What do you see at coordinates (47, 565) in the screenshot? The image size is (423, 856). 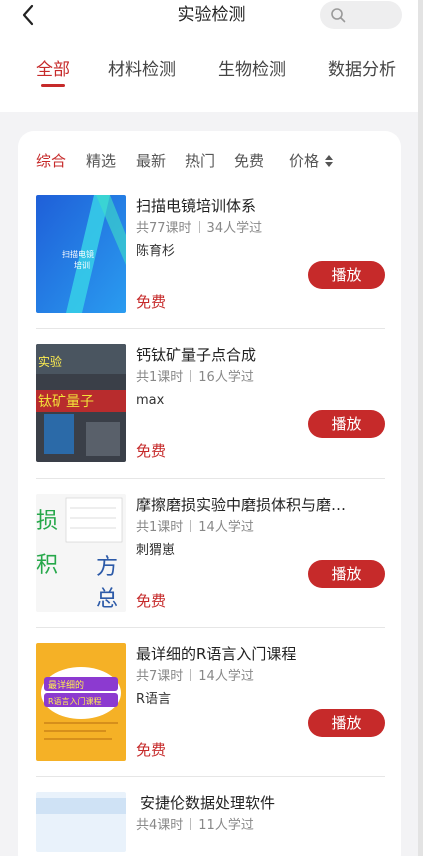 I see `svg-text: 积` at bounding box center [47, 565].